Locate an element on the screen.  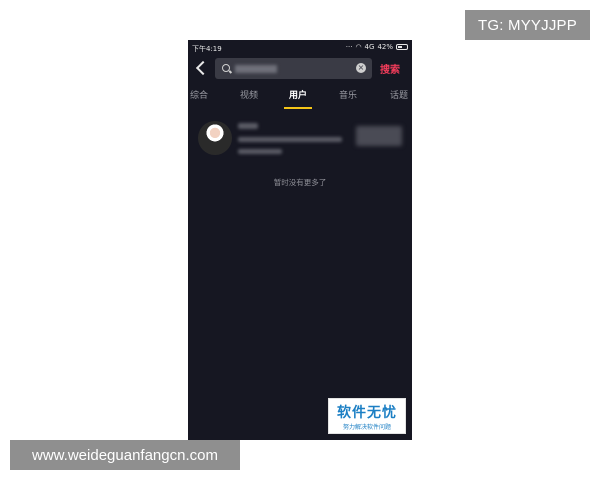
tab-all: 综合 is located at coordinates (199, 94).